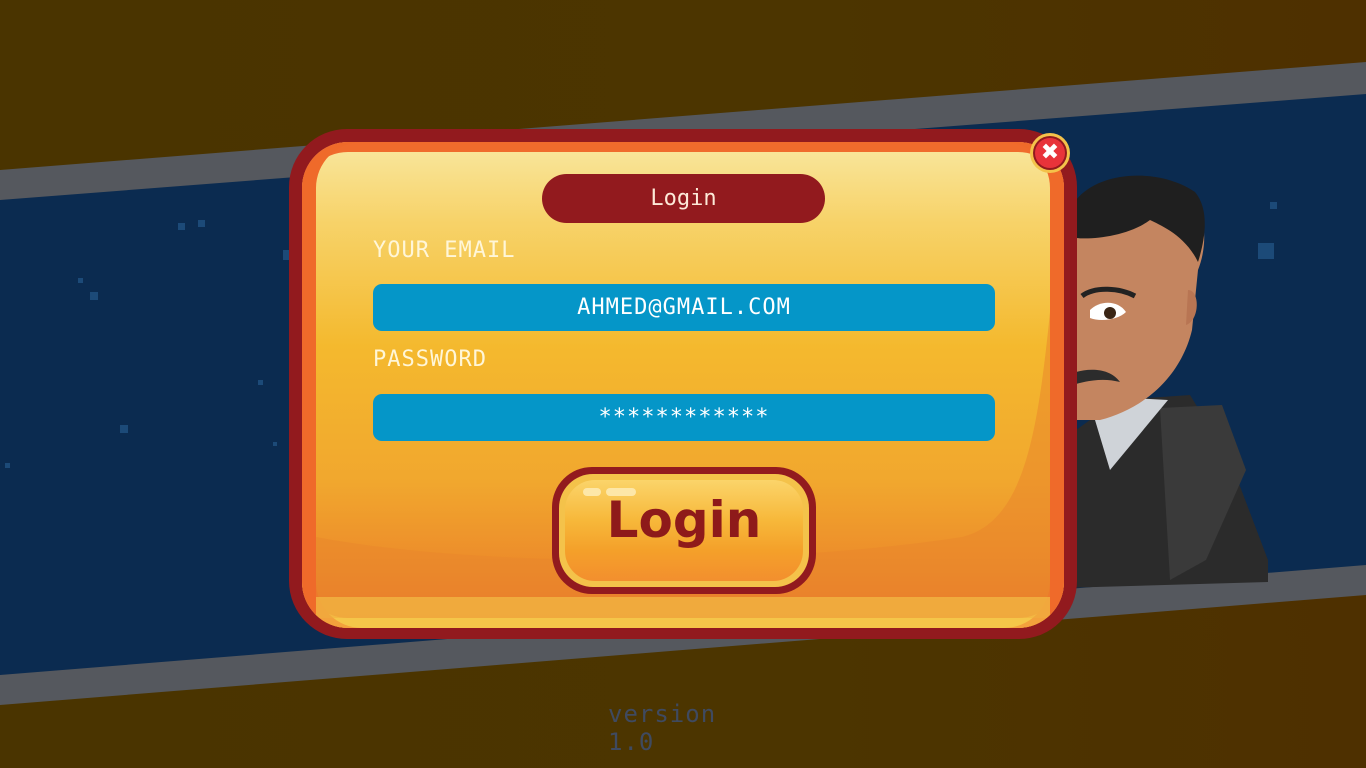 This screenshot has width=1366, height=768. I want to click on close-icon: ✖, so click(1050, 153).